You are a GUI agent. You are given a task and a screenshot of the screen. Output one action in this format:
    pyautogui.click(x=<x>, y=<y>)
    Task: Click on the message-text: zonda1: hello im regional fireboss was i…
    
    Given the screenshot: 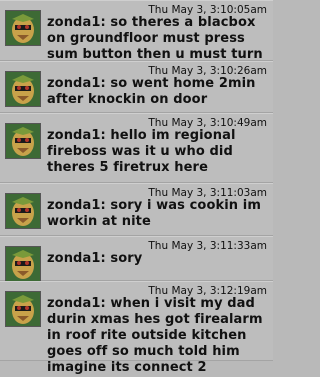 What is the action you would take?
    pyautogui.click(x=141, y=151)
    